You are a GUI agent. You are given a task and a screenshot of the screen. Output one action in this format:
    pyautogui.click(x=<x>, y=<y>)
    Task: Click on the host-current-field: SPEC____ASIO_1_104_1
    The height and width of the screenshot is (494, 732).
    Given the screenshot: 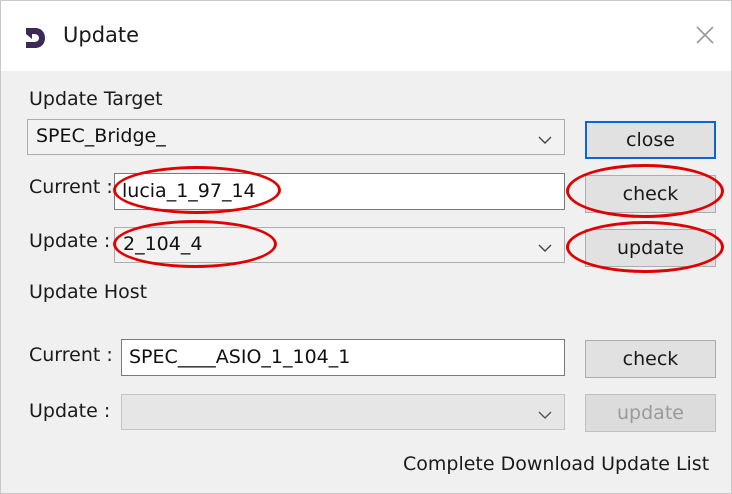 What is the action you would take?
    pyautogui.click(x=343, y=357)
    